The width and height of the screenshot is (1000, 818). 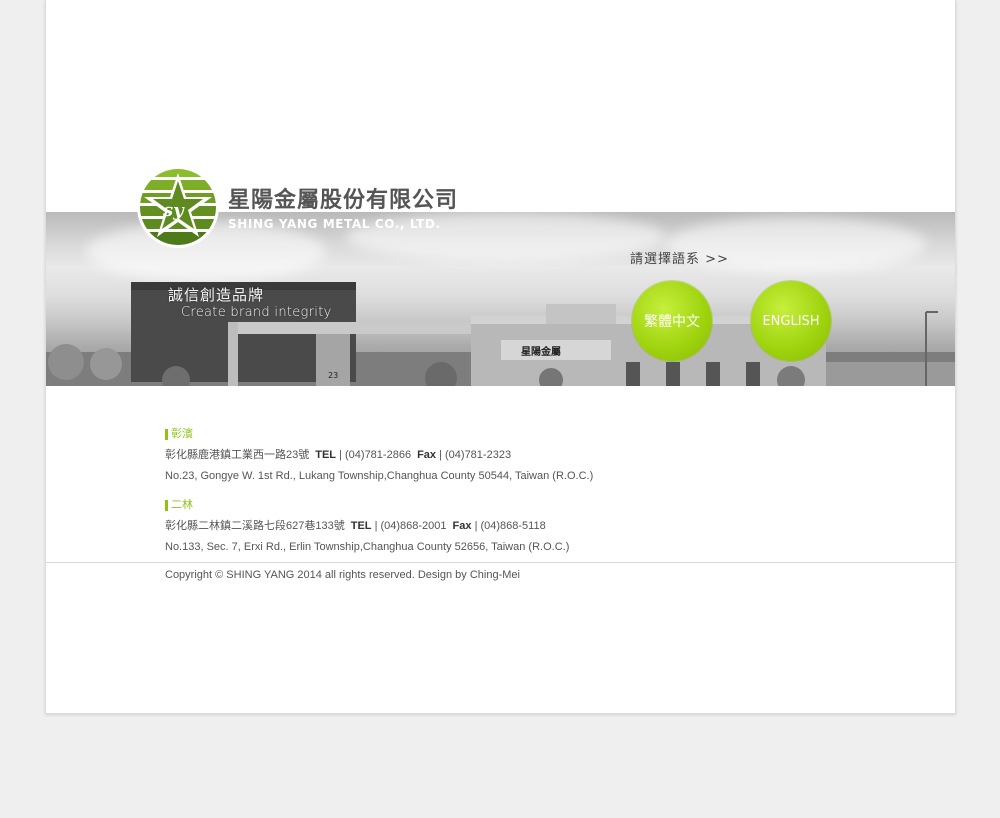 I want to click on company-name-english: SHING YANG METAL CO., LTD., so click(x=334, y=224).